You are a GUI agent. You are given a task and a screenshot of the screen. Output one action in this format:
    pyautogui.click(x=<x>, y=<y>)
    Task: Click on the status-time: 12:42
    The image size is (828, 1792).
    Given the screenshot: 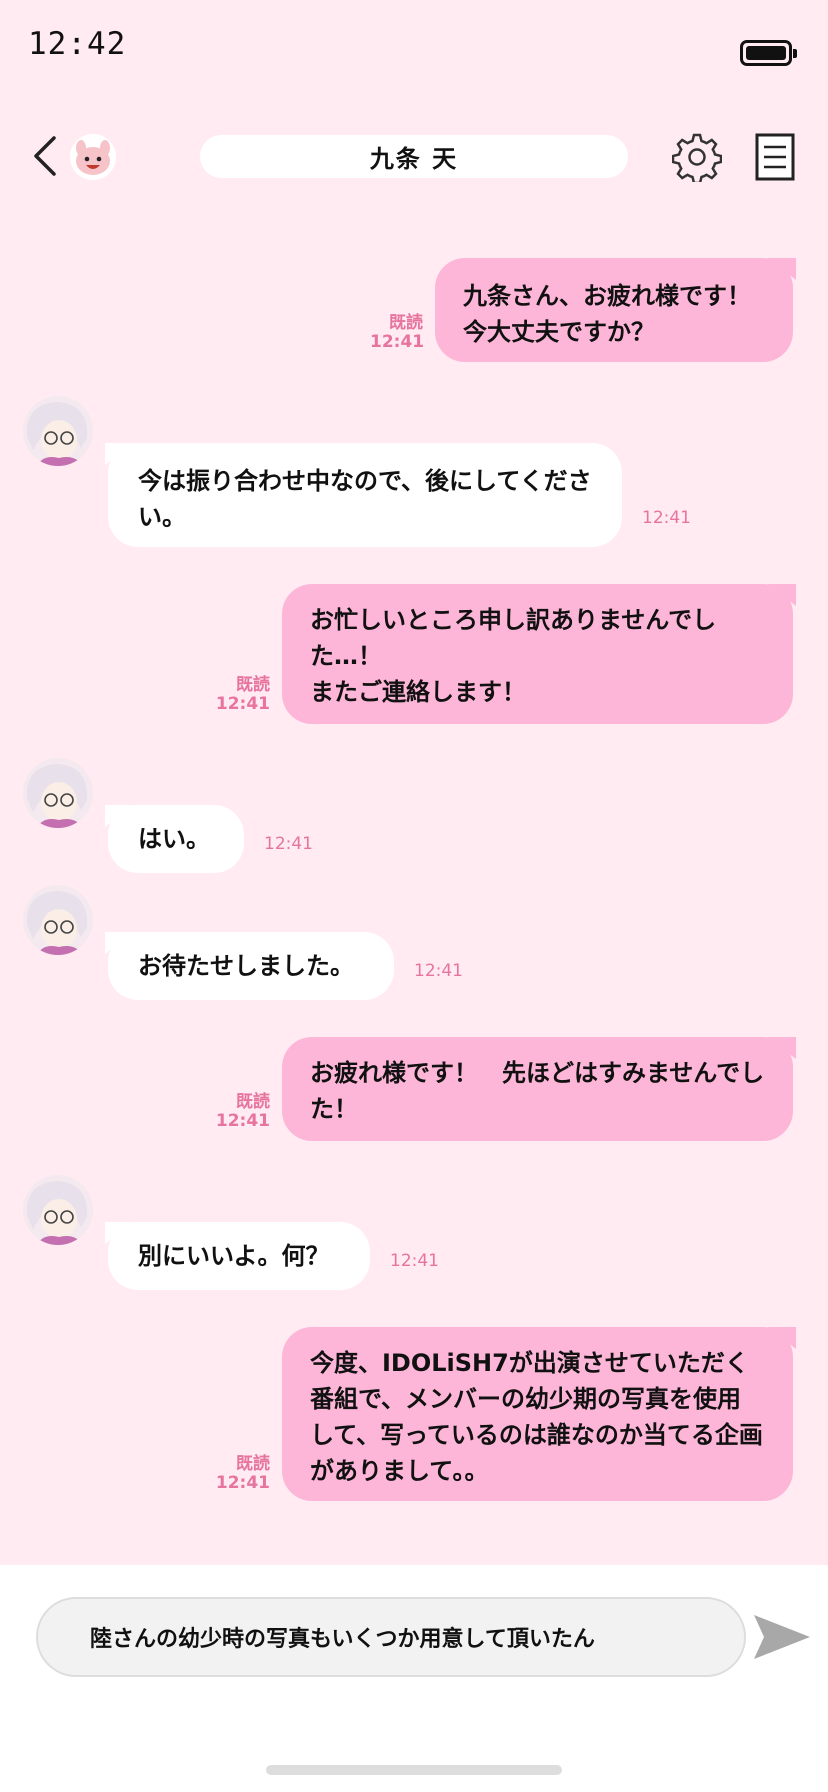 What is the action you would take?
    pyautogui.click(x=77, y=44)
    